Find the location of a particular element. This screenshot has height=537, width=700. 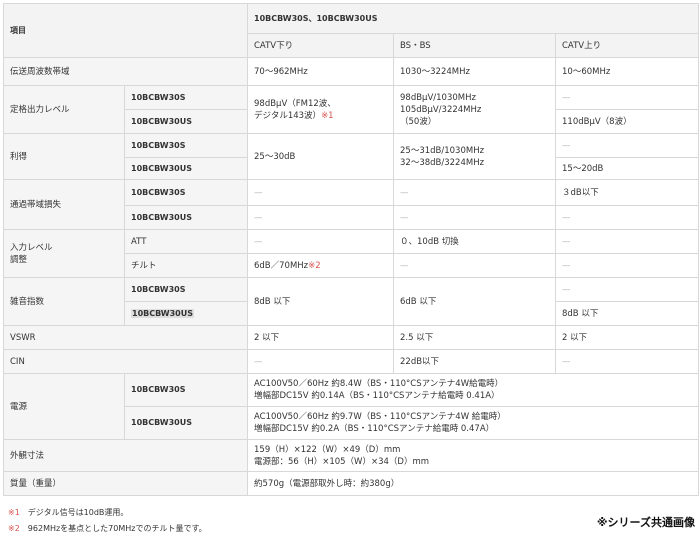

tilt-label: チルト is located at coordinates (186, 265).